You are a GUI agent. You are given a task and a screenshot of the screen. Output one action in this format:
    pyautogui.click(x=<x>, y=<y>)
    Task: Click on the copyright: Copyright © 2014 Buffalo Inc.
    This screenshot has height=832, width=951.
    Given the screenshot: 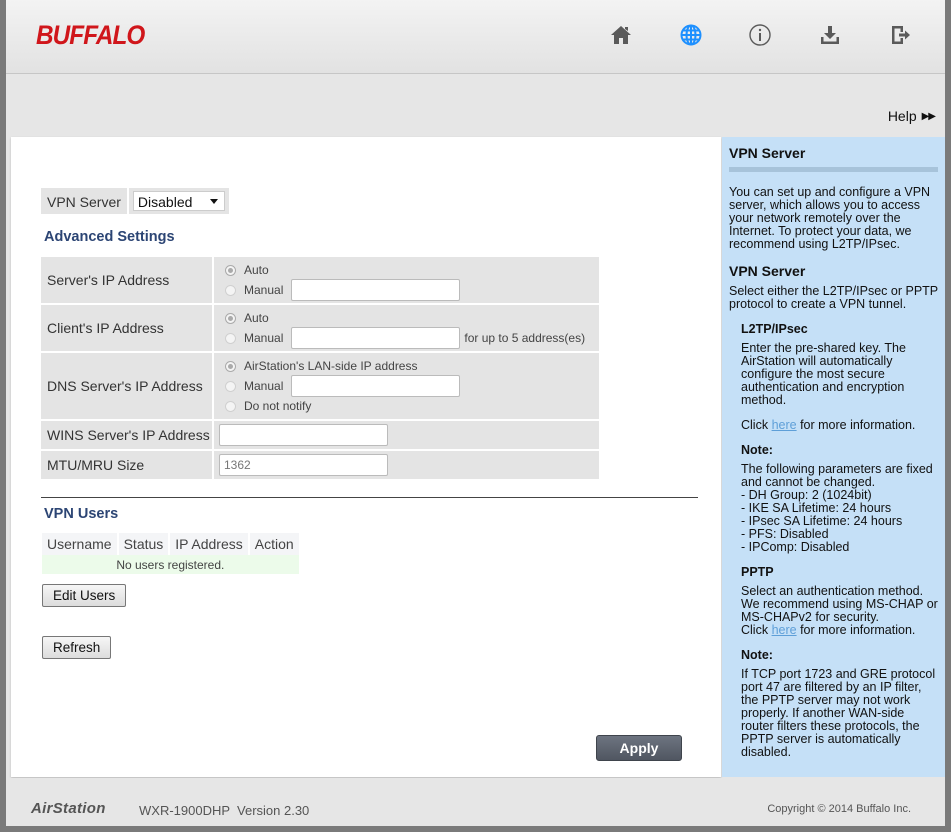 What is the action you would take?
    pyautogui.click(x=839, y=809)
    